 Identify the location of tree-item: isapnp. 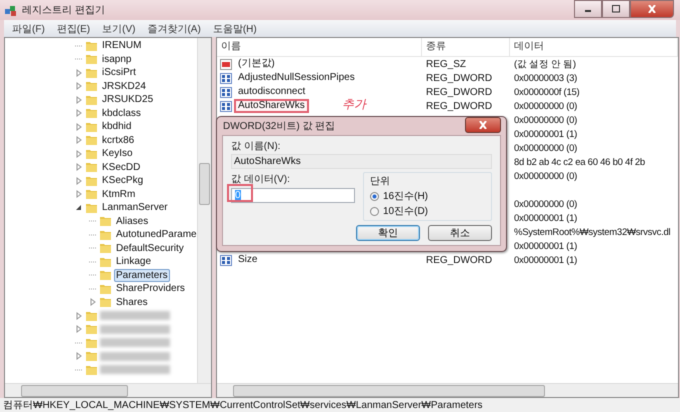
(117, 59).